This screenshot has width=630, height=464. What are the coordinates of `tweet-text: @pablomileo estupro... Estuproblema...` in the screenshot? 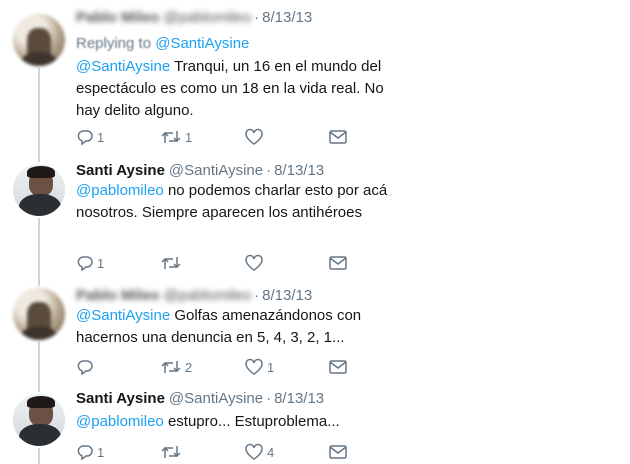 It's located at (241, 422).